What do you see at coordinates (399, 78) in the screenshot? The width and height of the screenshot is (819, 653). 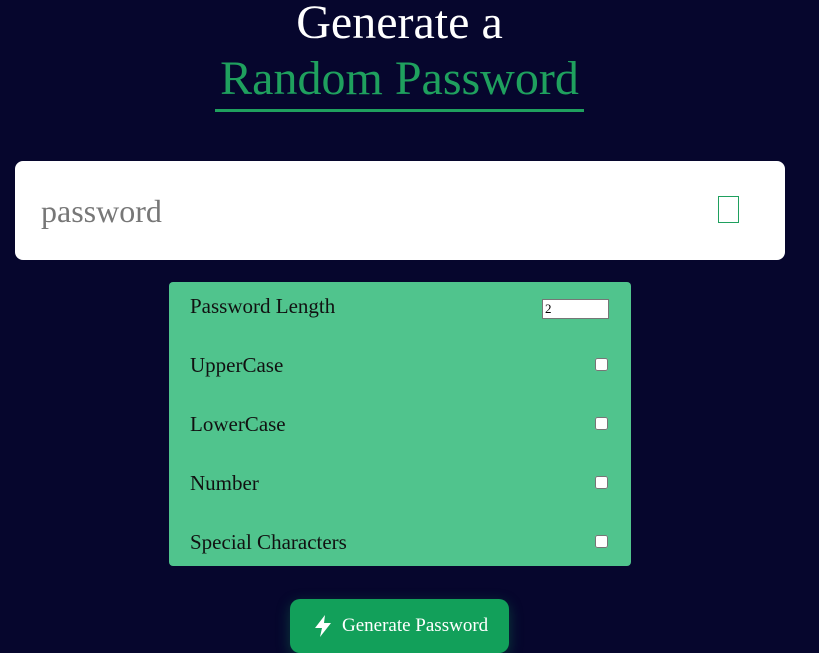 I see `page-title-line2: Random Password` at bounding box center [399, 78].